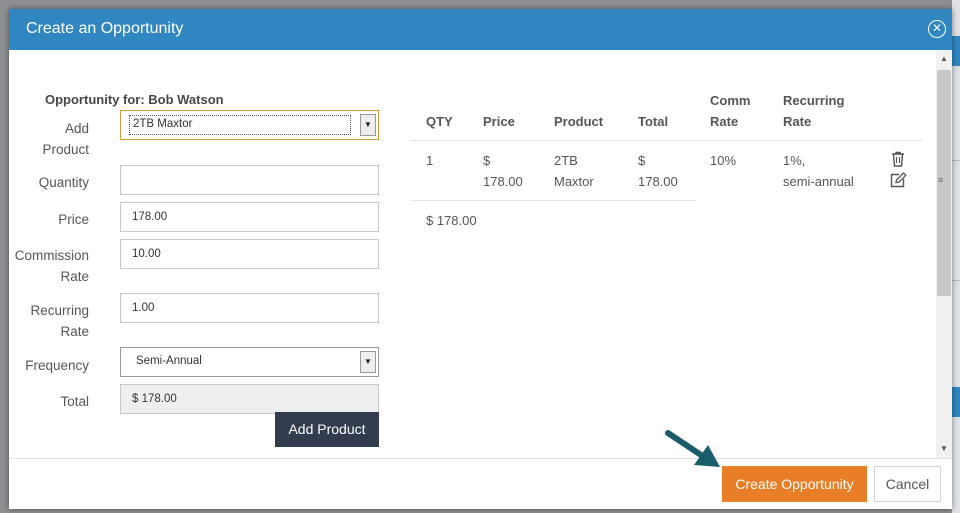  I want to click on frequency-select: Semi-Annual ▼, so click(249, 362).